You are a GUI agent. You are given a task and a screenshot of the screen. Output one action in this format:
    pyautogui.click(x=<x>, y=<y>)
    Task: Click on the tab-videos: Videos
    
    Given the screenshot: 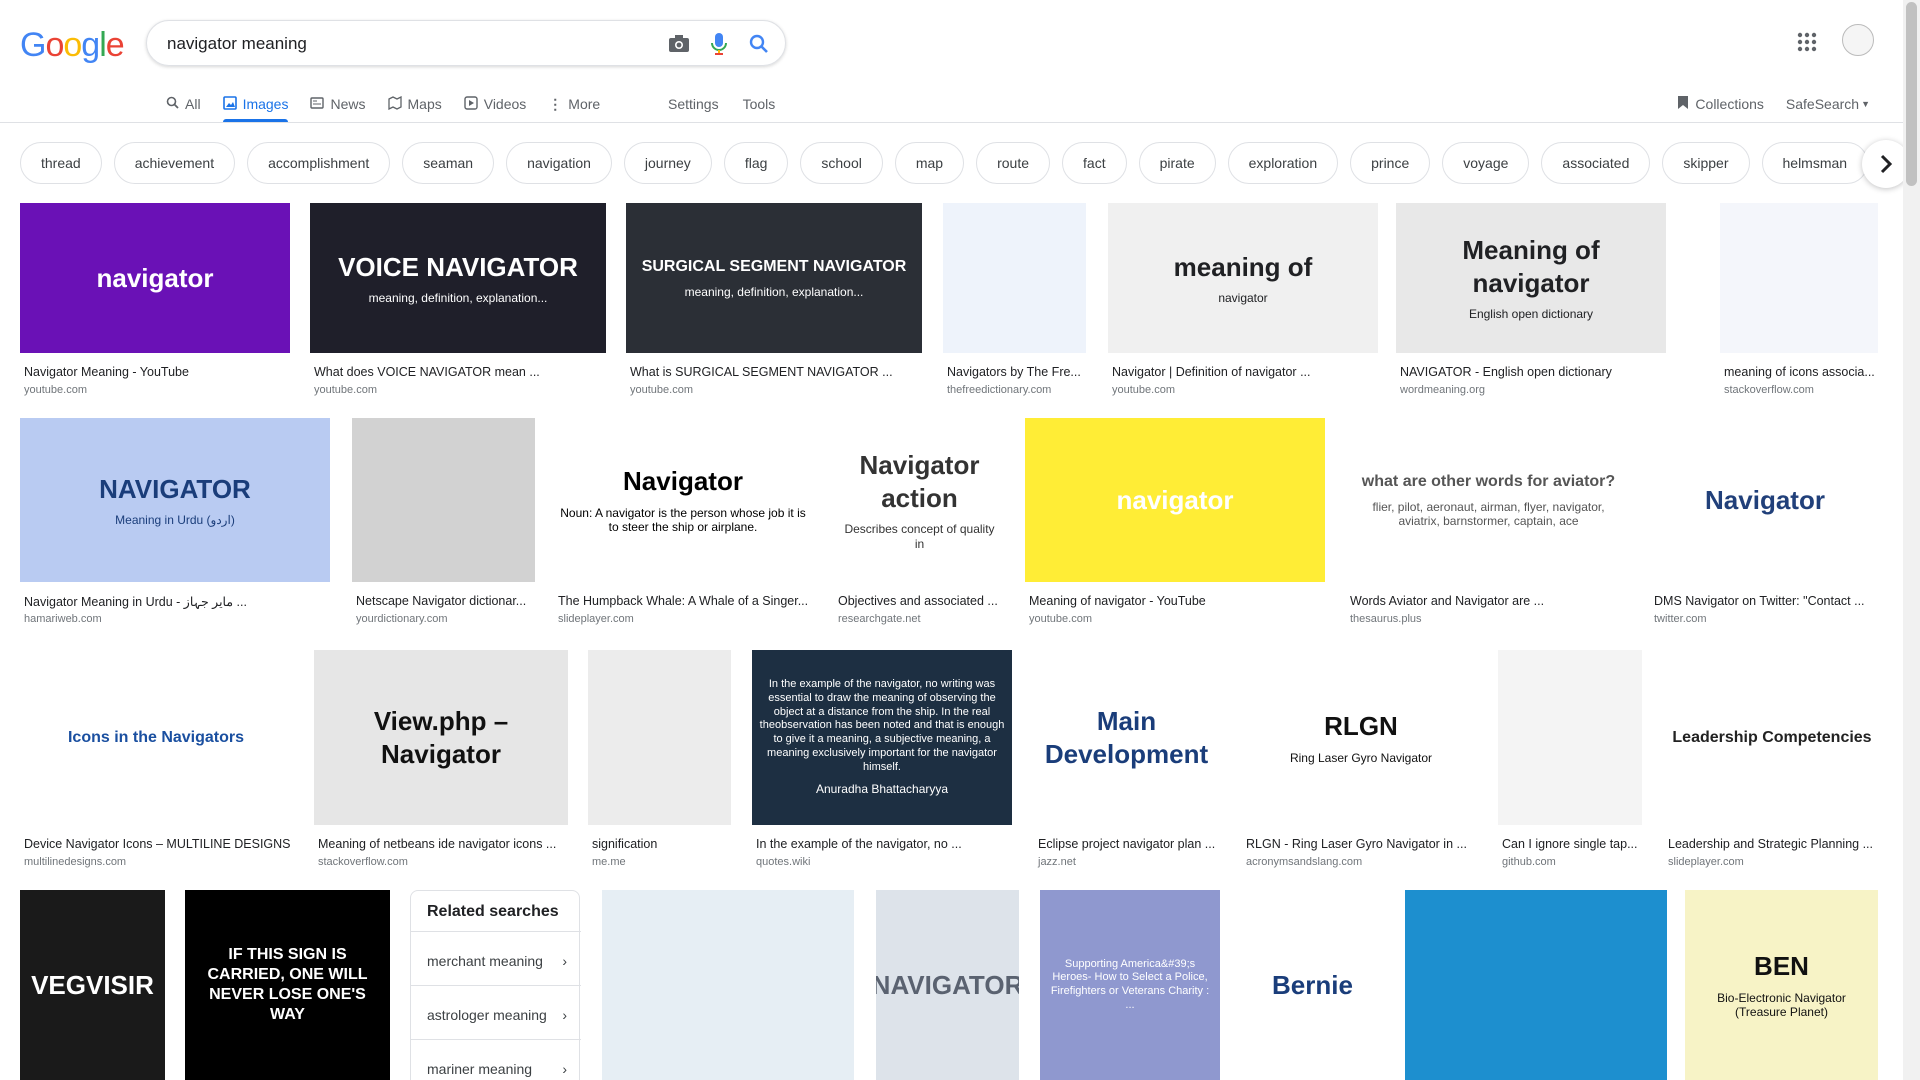 What is the action you would take?
    pyautogui.click(x=495, y=104)
    